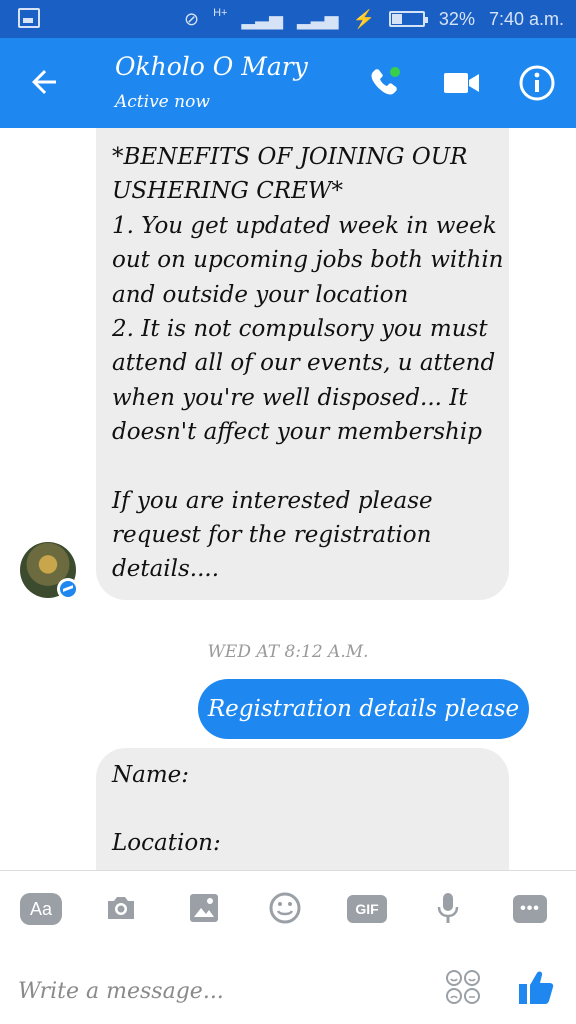 Image resolution: width=576 pixels, height=1024 pixels. Describe the element at coordinates (29, 18) in the screenshot. I see `gallery-notification-icon` at that location.